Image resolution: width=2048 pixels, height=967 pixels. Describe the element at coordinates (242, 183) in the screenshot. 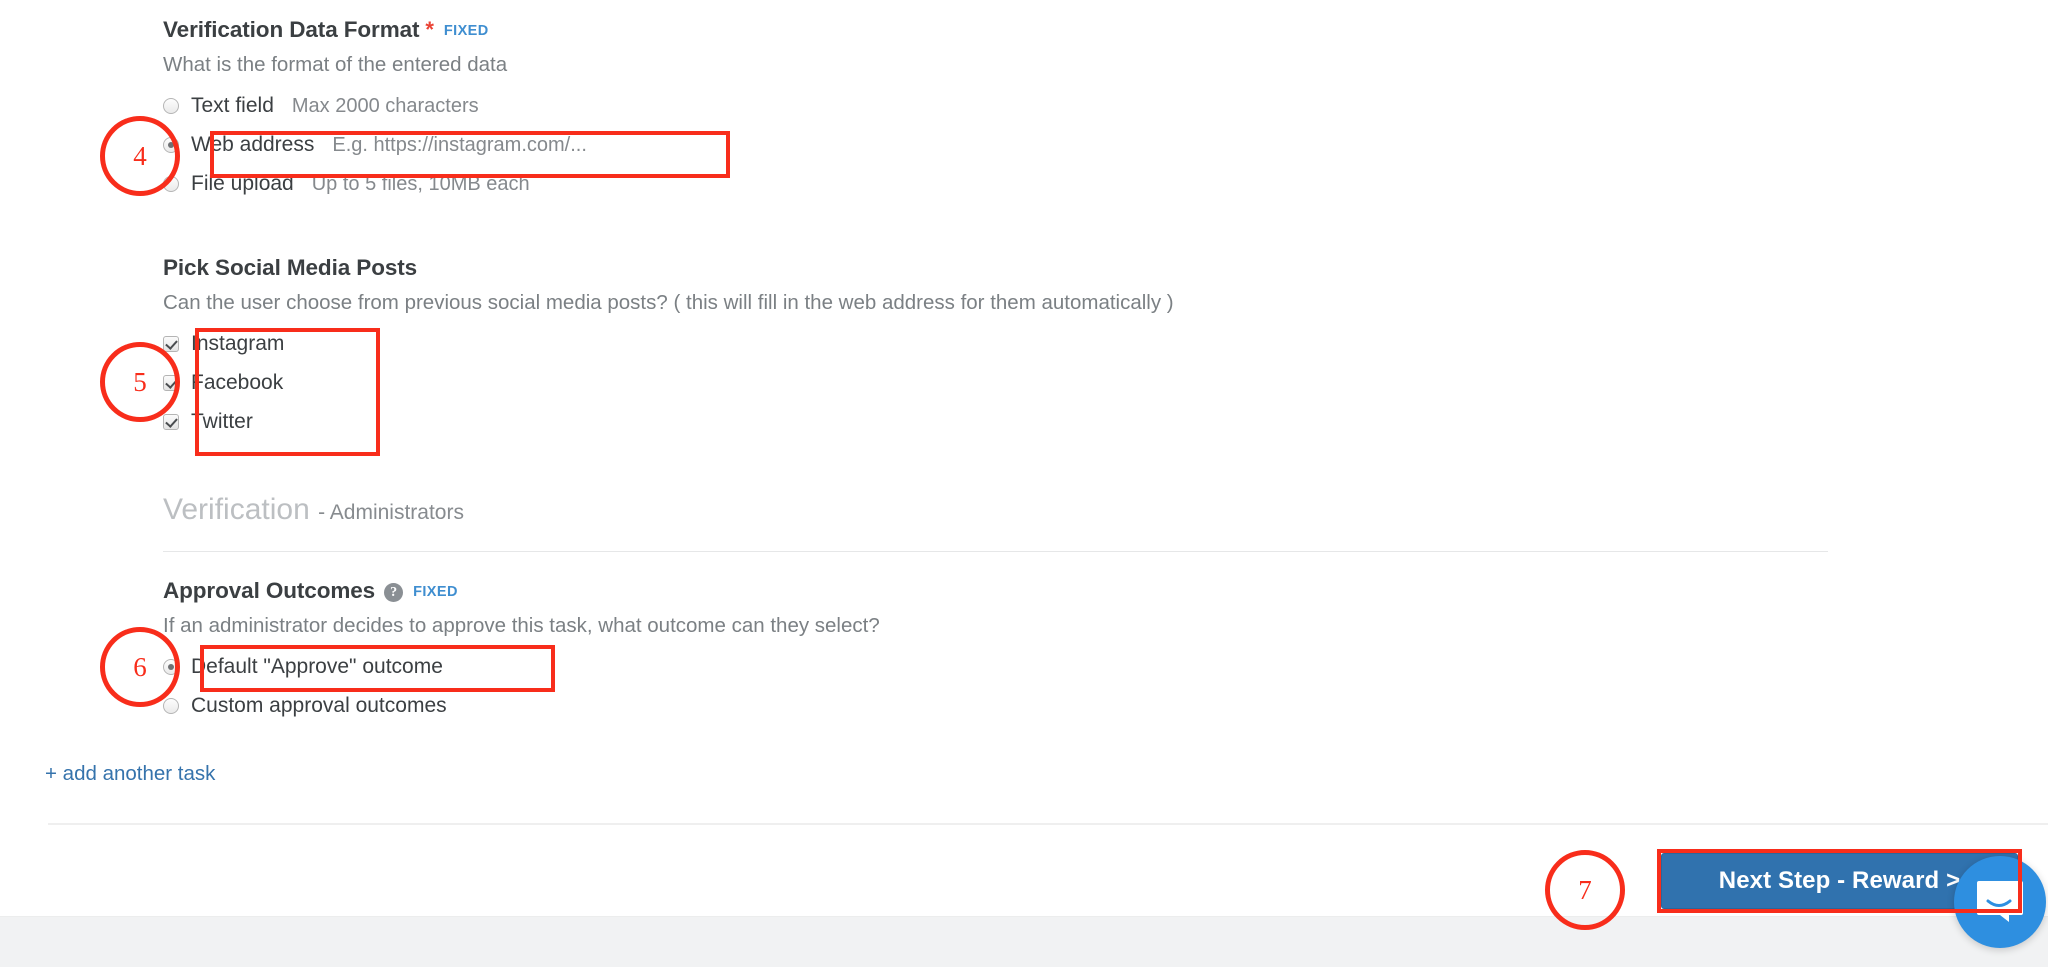

I see `option-label: File upload` at that location.